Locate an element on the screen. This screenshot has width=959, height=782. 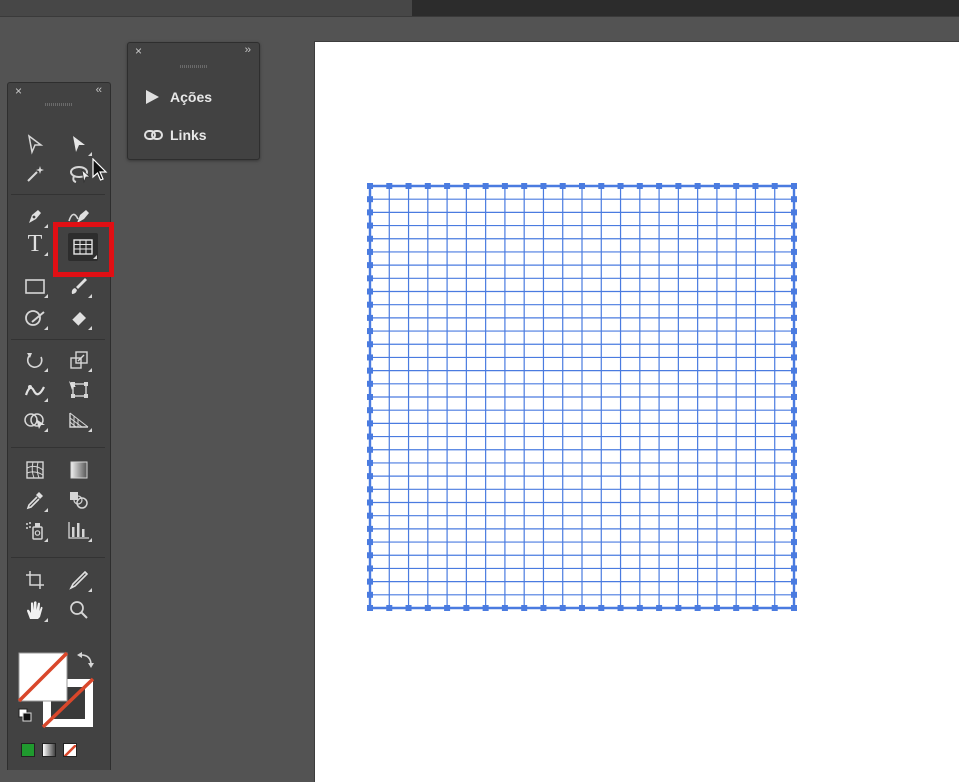
pen-tool is located at coordinates (35, 216).